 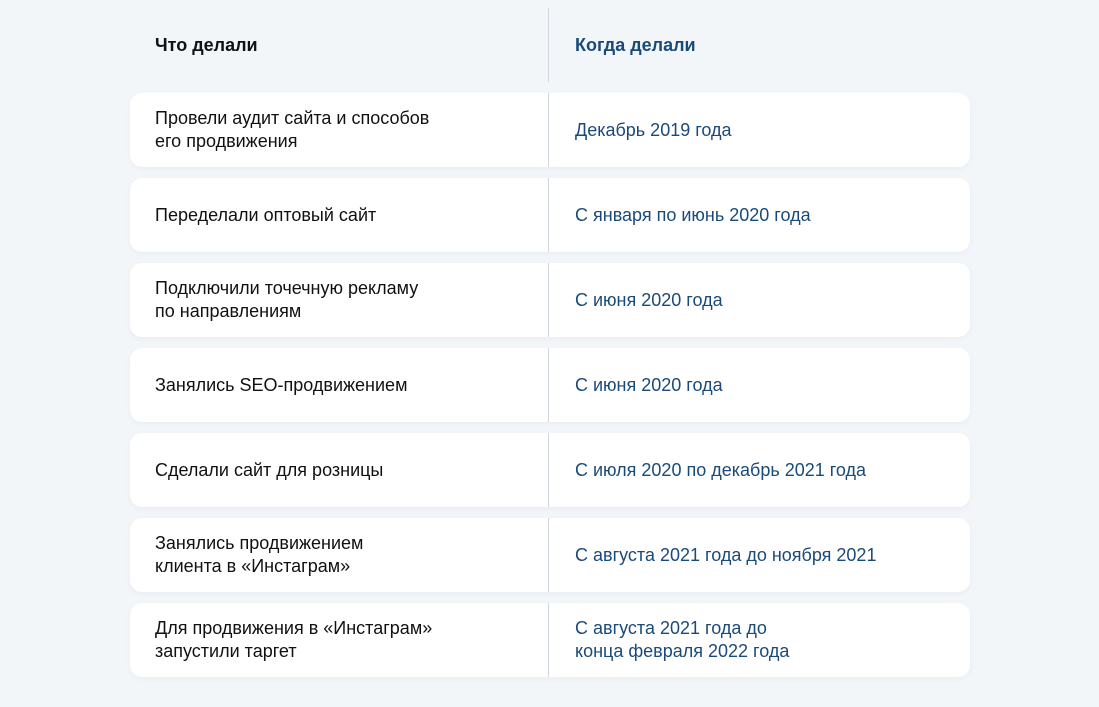 I want to click on row-what: Переделали оптовый сайт, so click(x=266, y=214).